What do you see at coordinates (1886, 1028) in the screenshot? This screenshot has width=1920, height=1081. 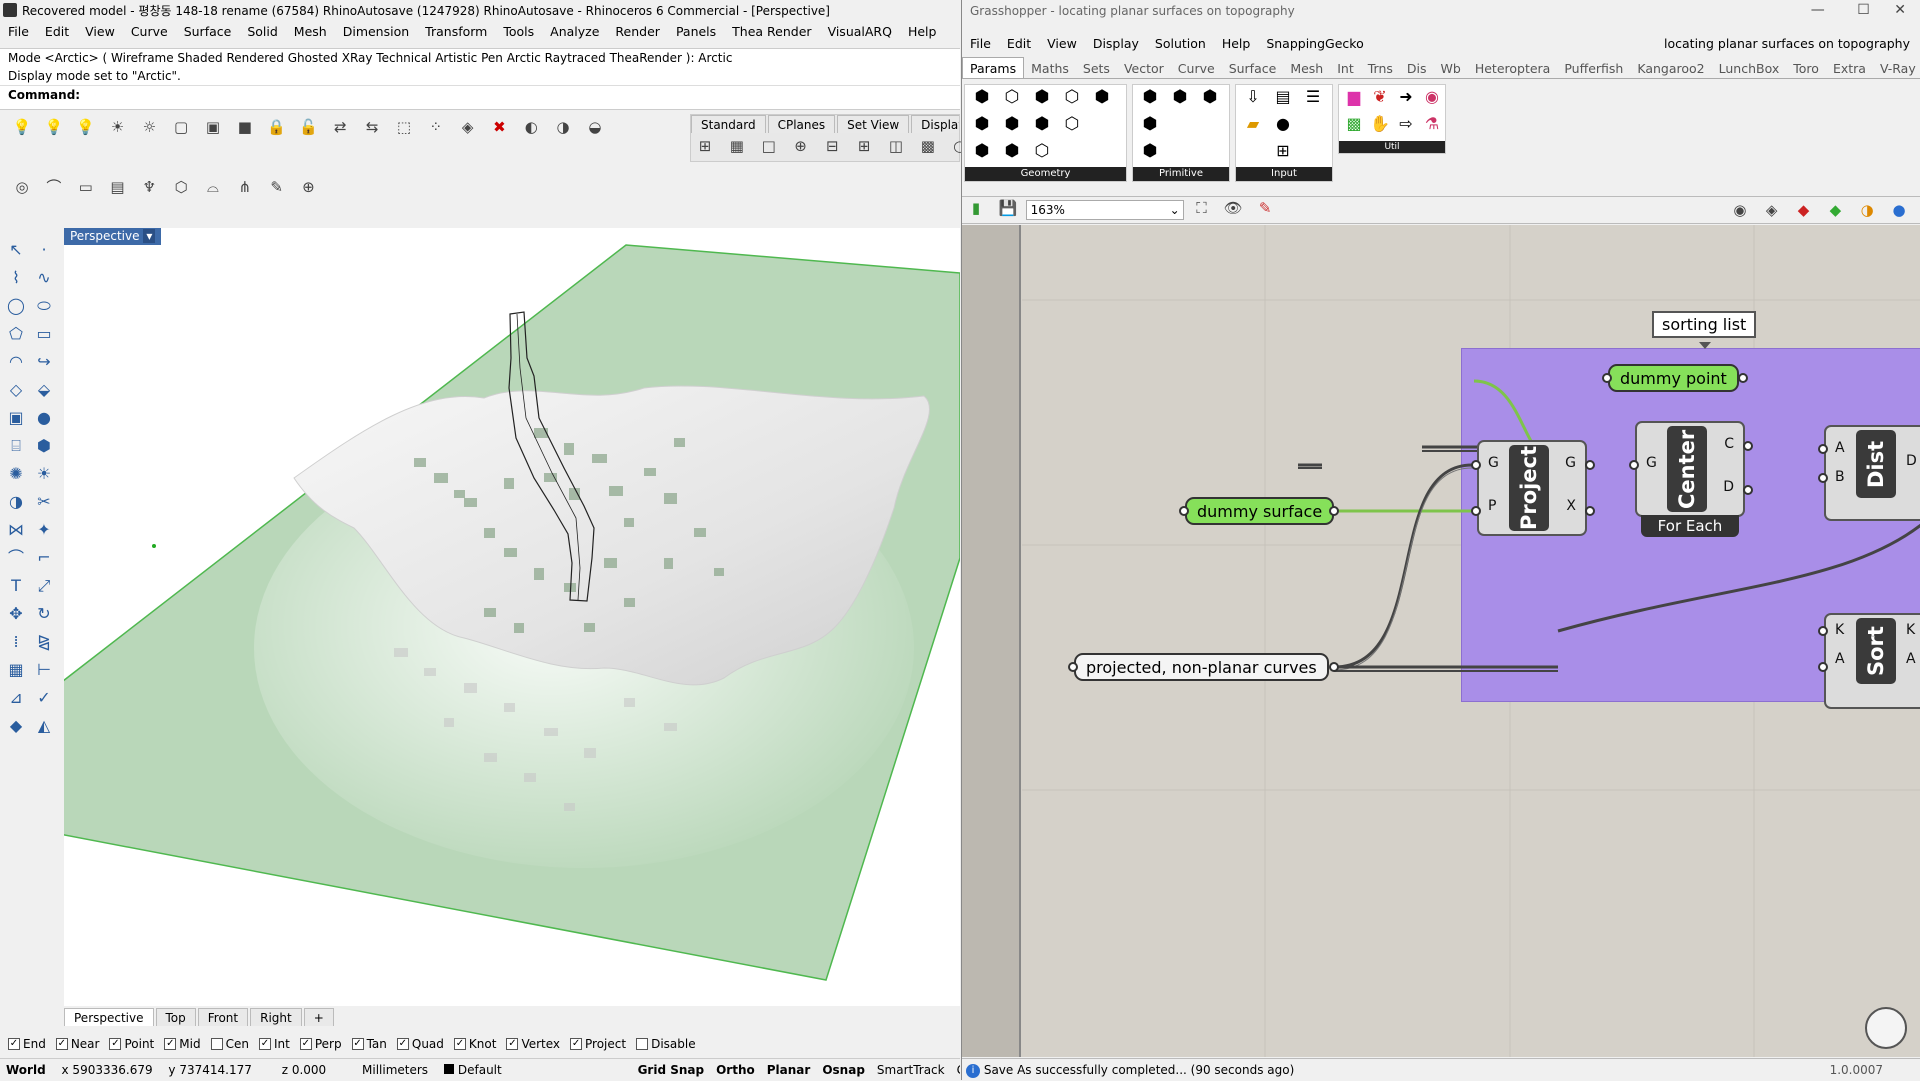 I see `canvas-navigation-icon` at bounding box center [1886, 1028].